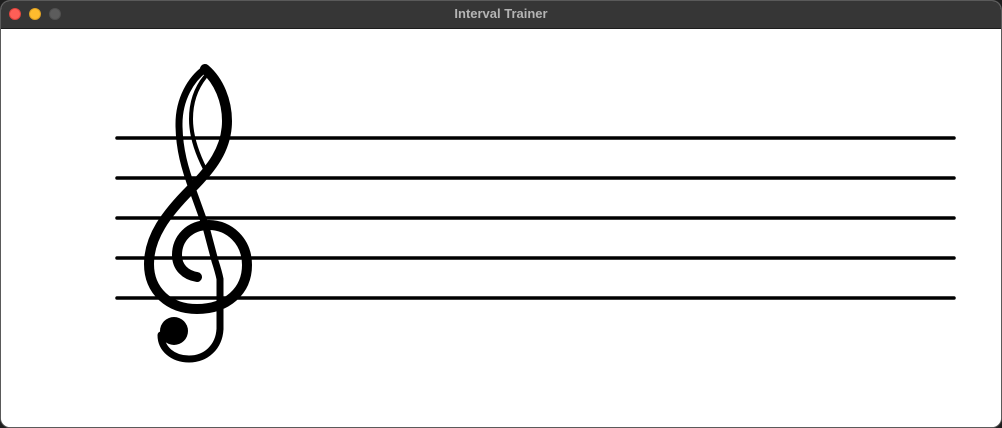  I want to click on treble-clef-icon, so click(198, 213).